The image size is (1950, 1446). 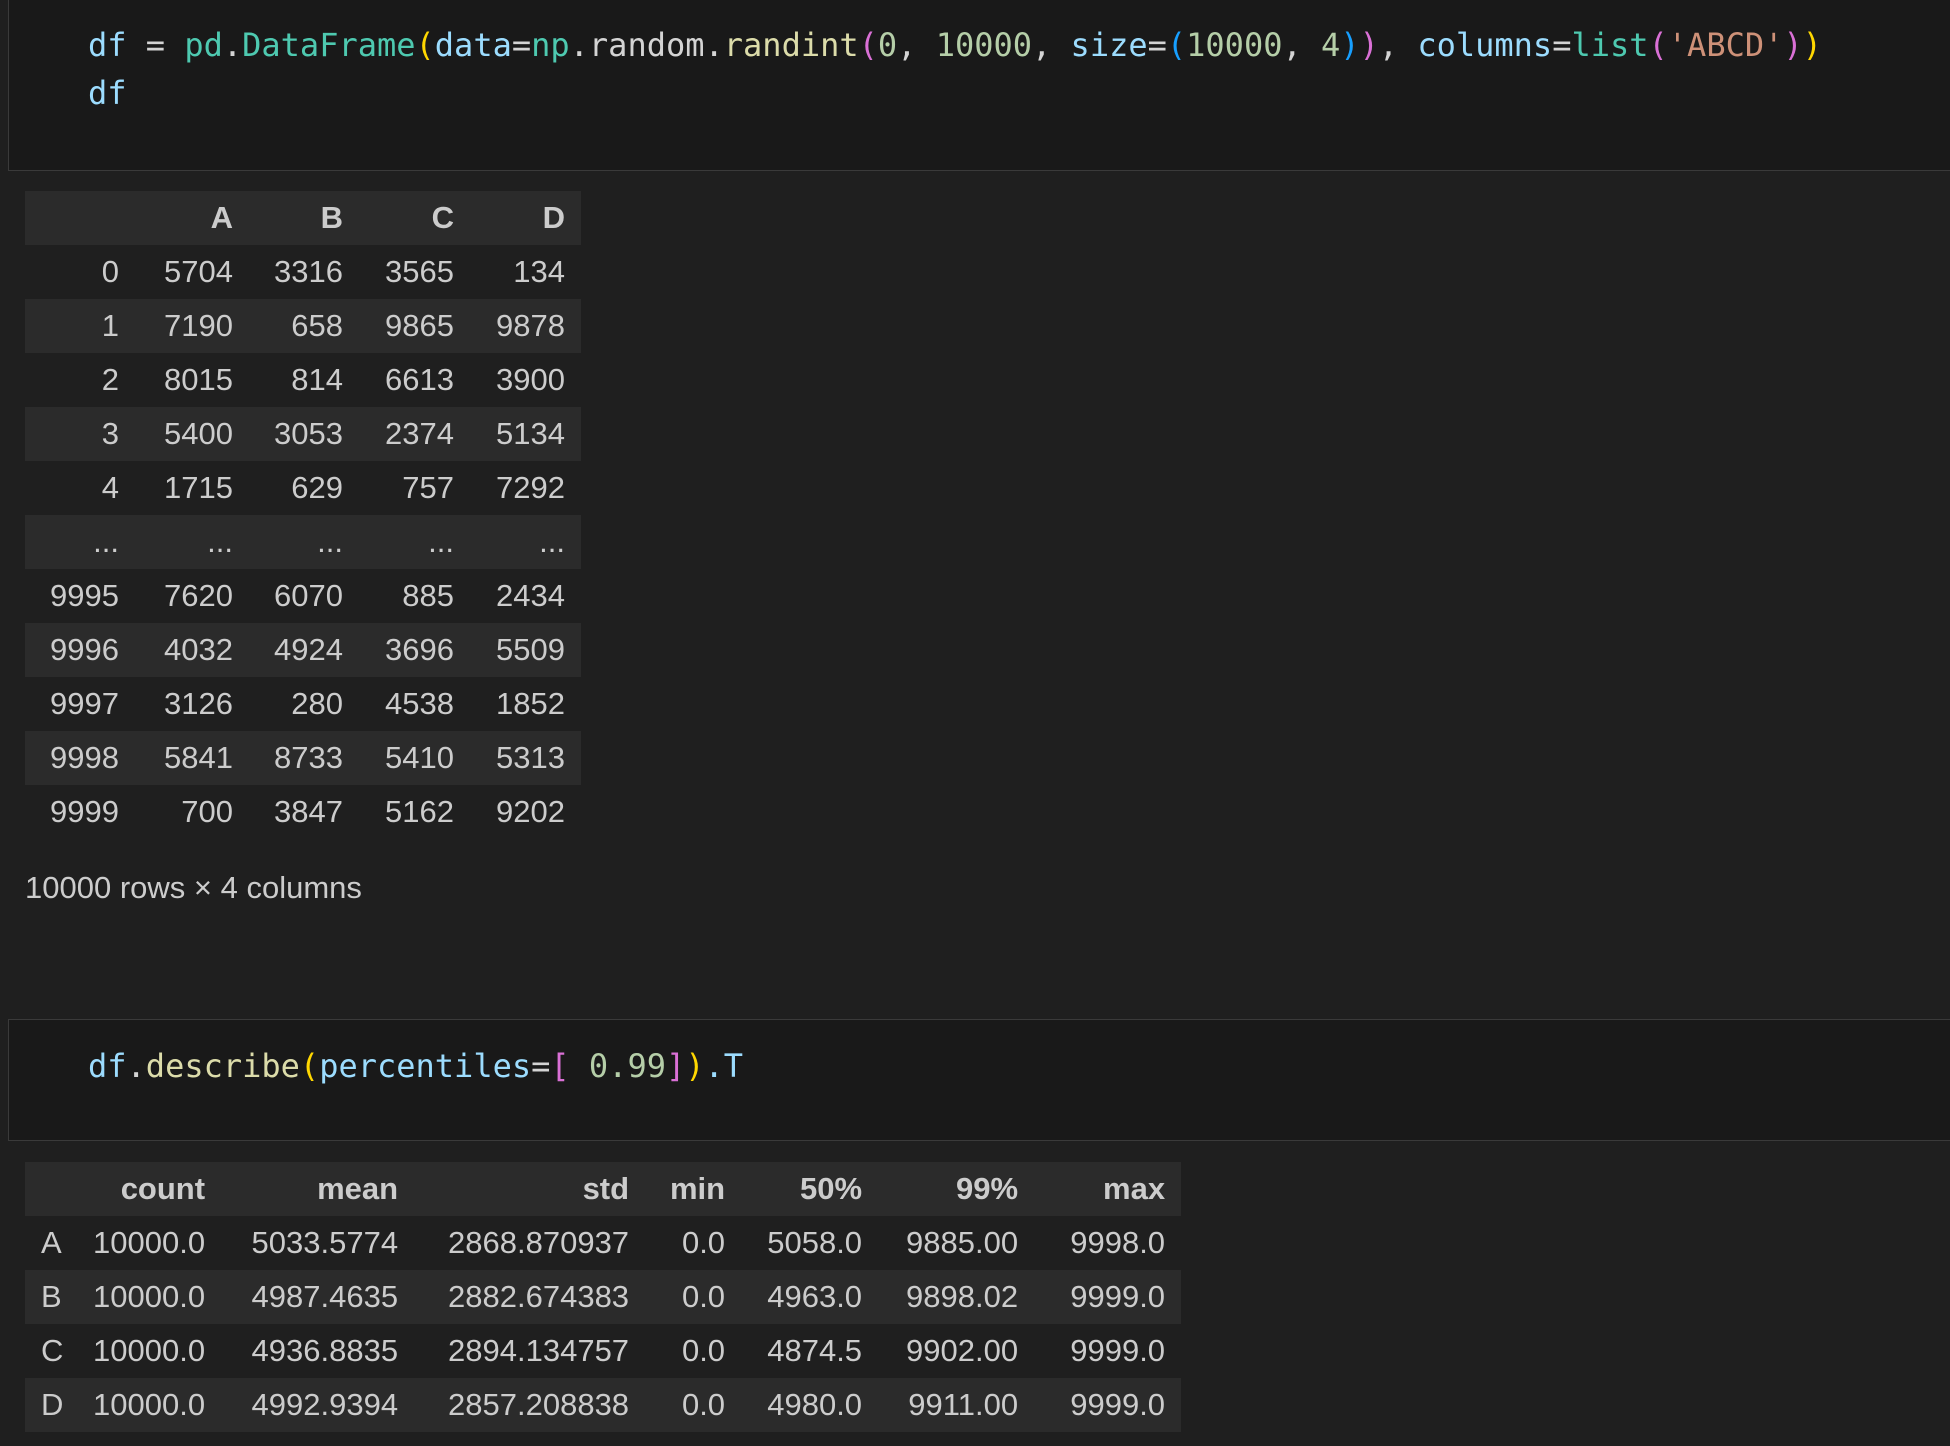 I want to click on table-cell: 9202, so click(x=530, y=811).